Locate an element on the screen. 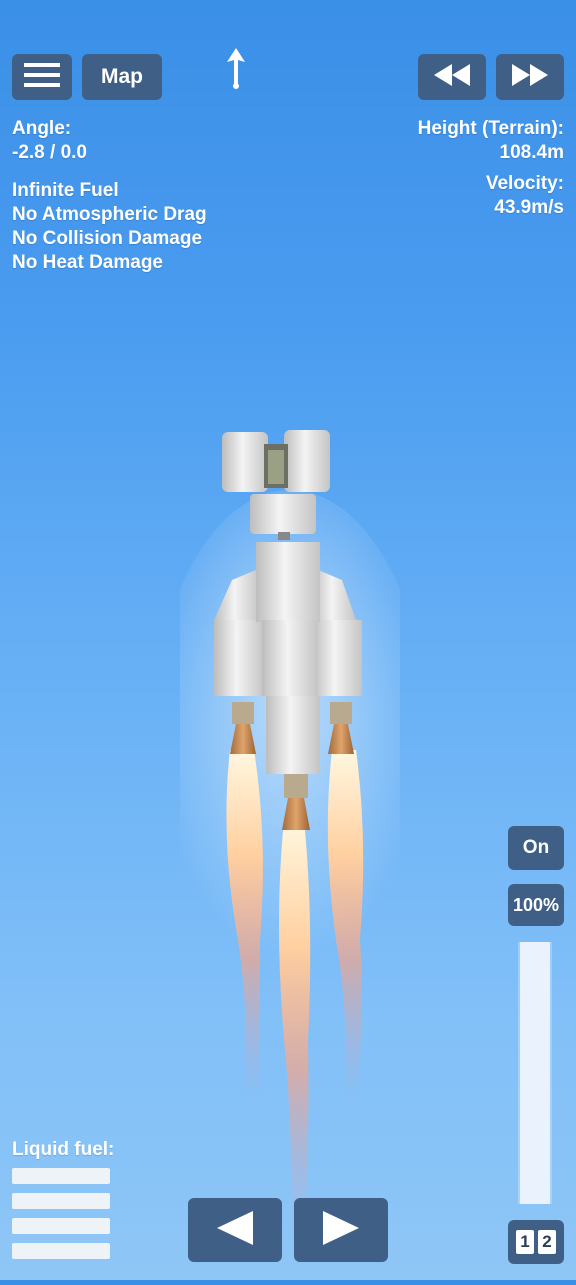 The width and height of the screenshot is (576, 1285). rewind-icon is located at coordinates (452, 77).